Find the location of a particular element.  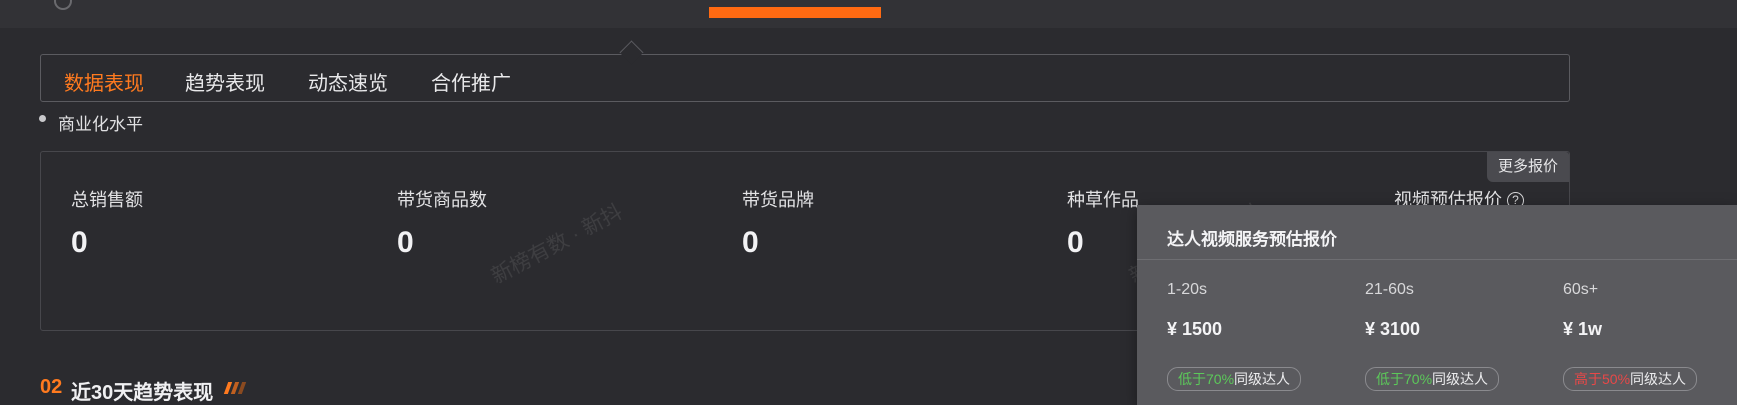

top-nav-bar is located at coordinates (868, 14).